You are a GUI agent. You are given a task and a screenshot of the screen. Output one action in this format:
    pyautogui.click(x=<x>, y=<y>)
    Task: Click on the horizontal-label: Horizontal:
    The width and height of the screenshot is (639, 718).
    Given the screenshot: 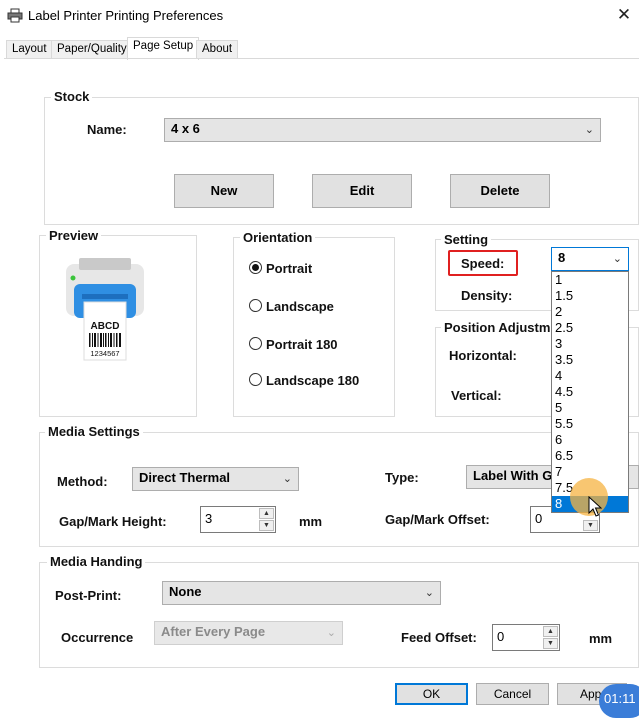 What is the action you would take?
    pyautogui.click(x=483, y=355)
    